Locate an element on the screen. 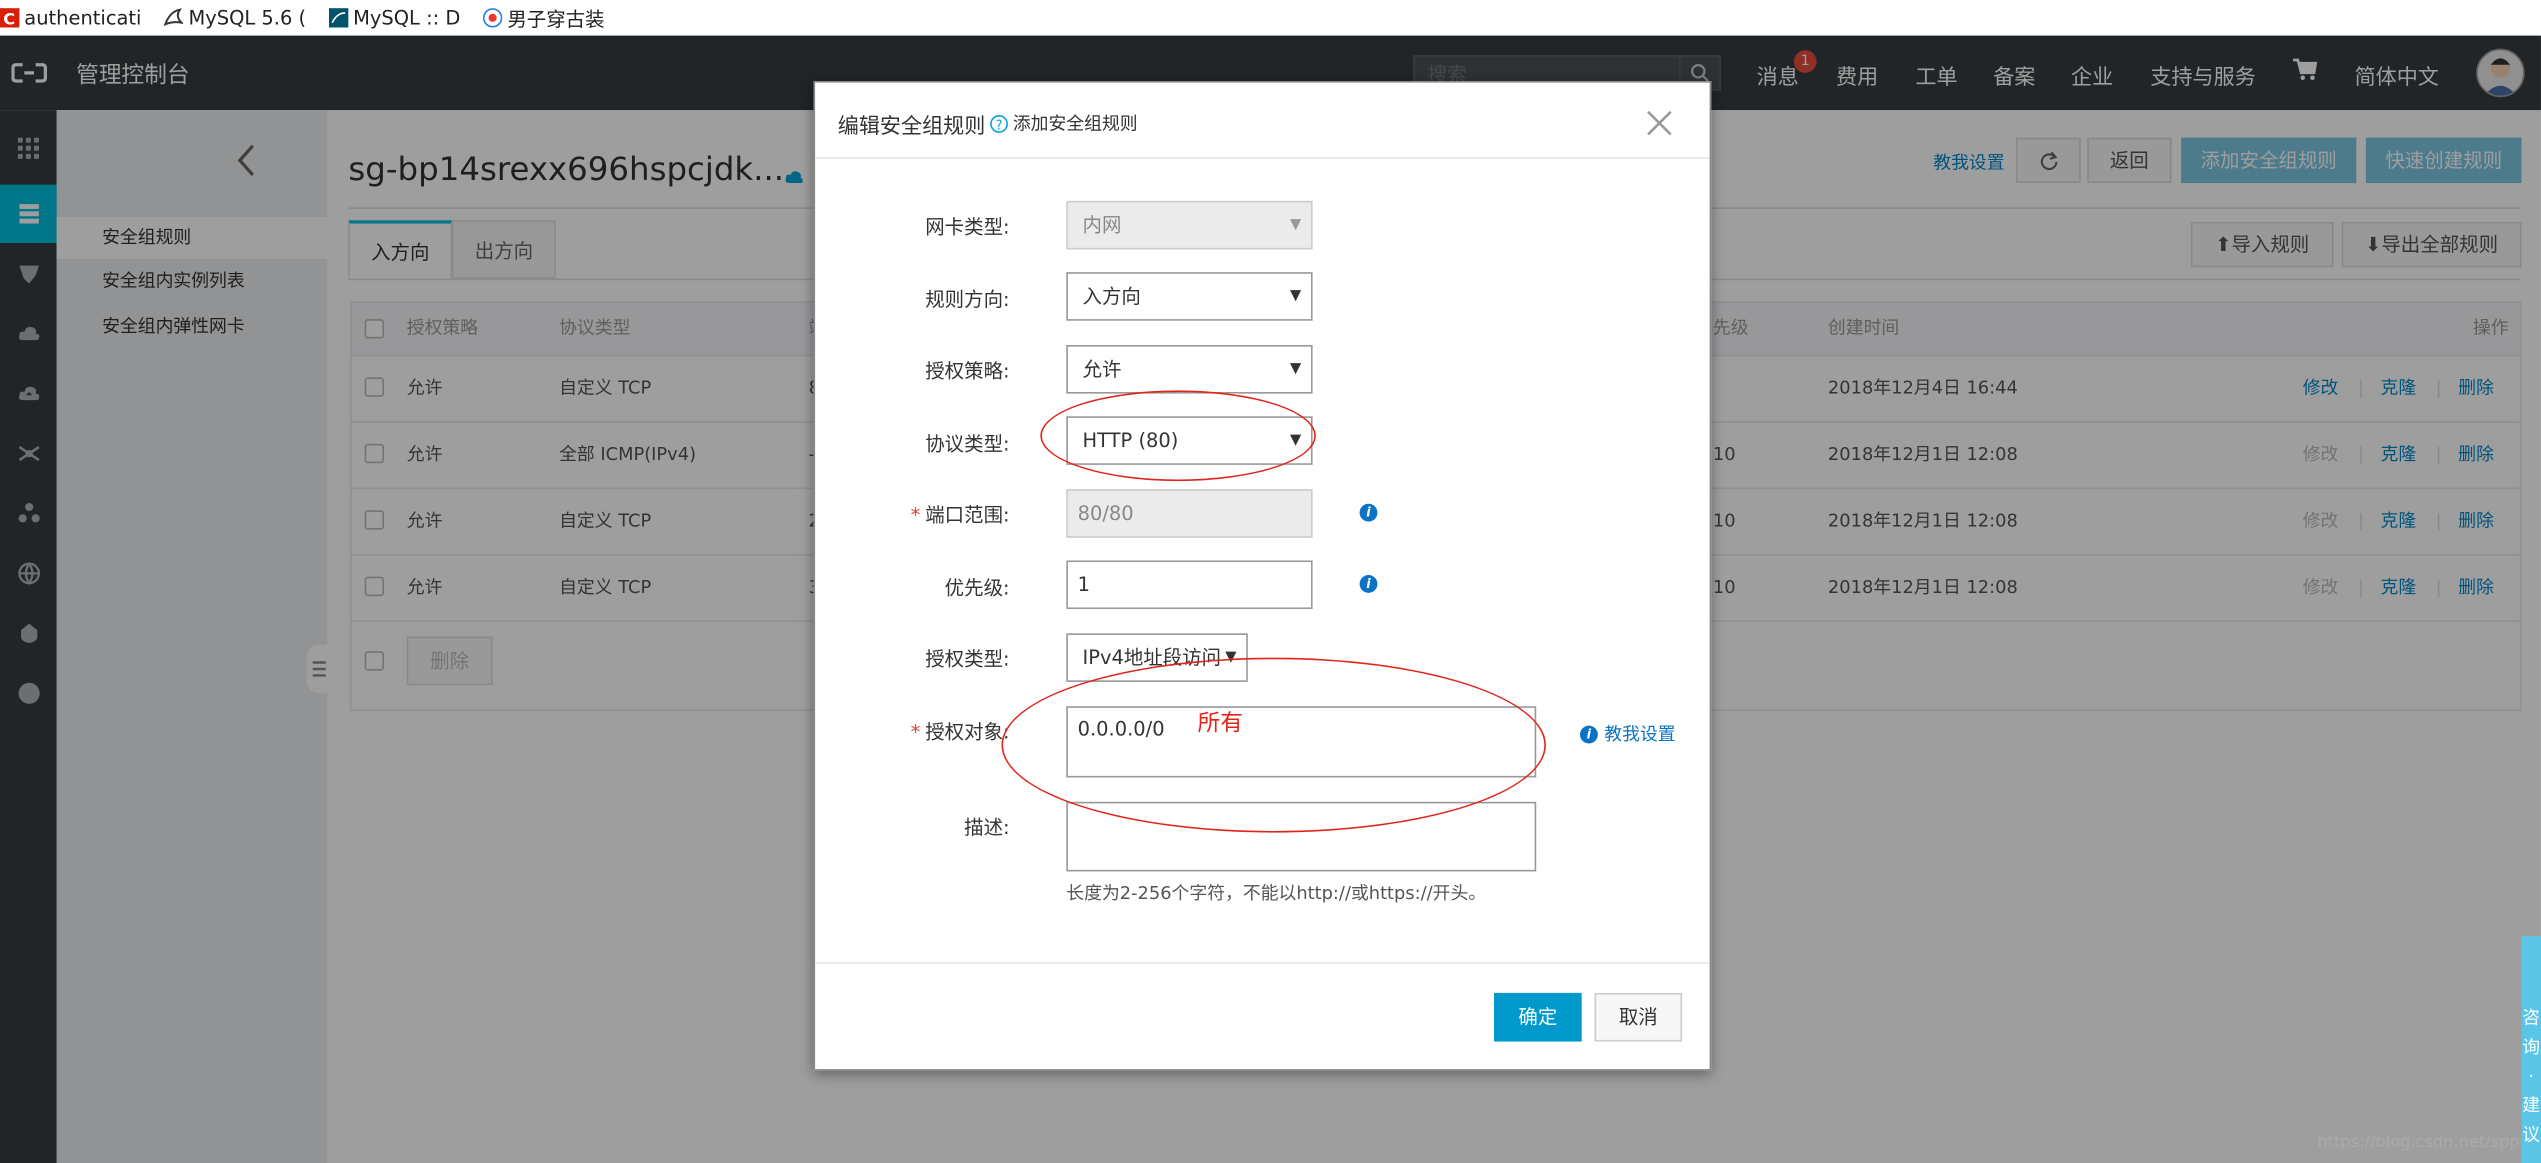 This screenshot has height=1163, width=2541. bookmark-label: 男子穿古装 is located at coordinates (556, 18).